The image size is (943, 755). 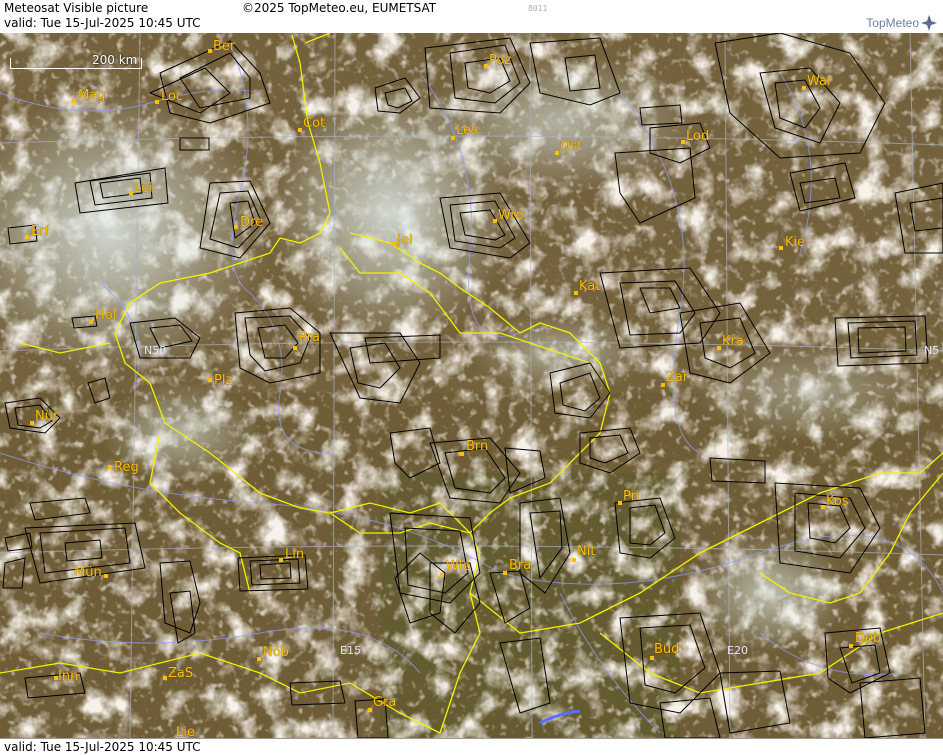 I want to click on copyright: ©2025 TopMeteo.eu, EUMETSAT, so click(x=339, y=8).